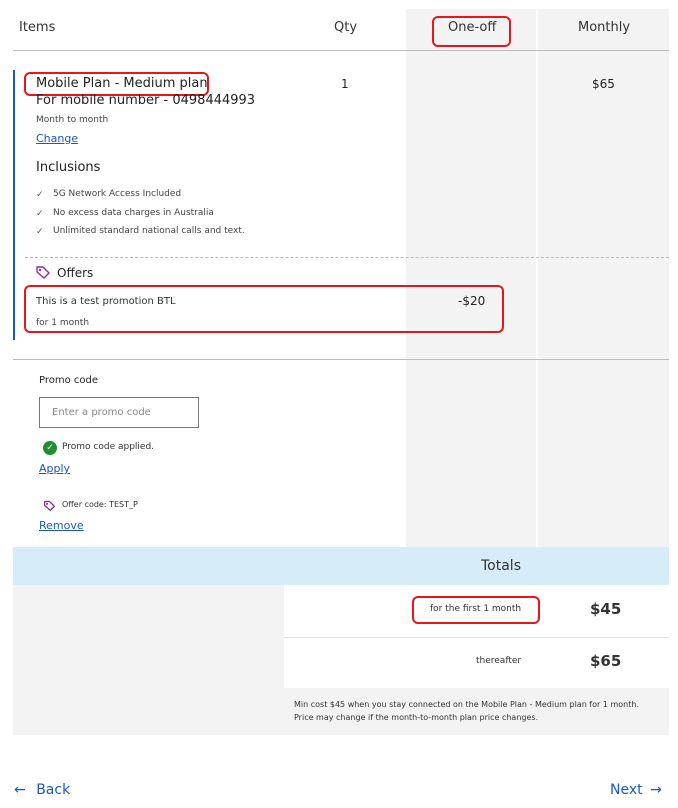  Describe the element at coordinates (69, 380) in the screenshot. I see `promo-code-label: Promo code` at that location.